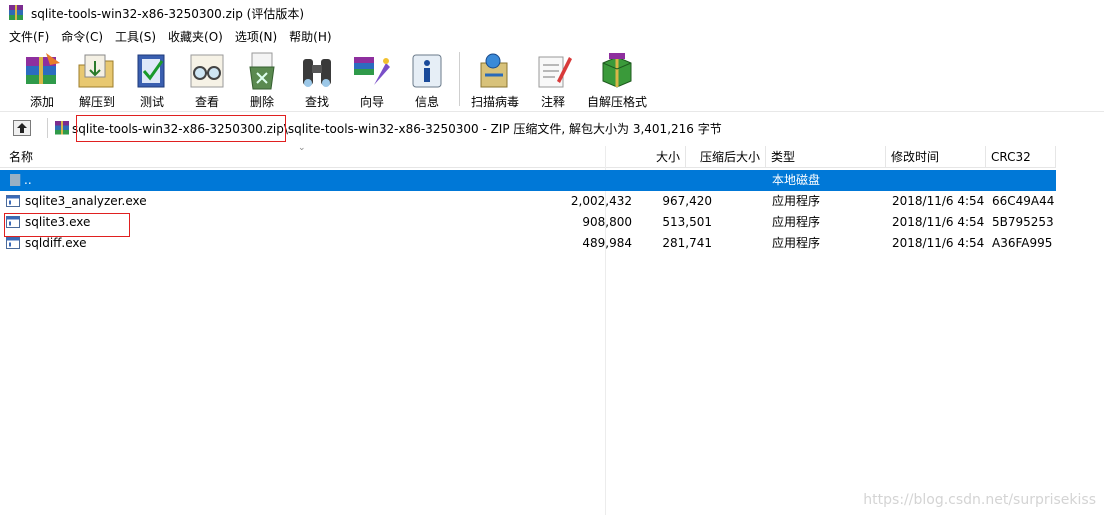 This screenshot has width=1104, height=515. What do you see at coordinates (687, 201) in the screenshot?
I see `row-packed-size: 967,420` at bounding box center [687, 201].